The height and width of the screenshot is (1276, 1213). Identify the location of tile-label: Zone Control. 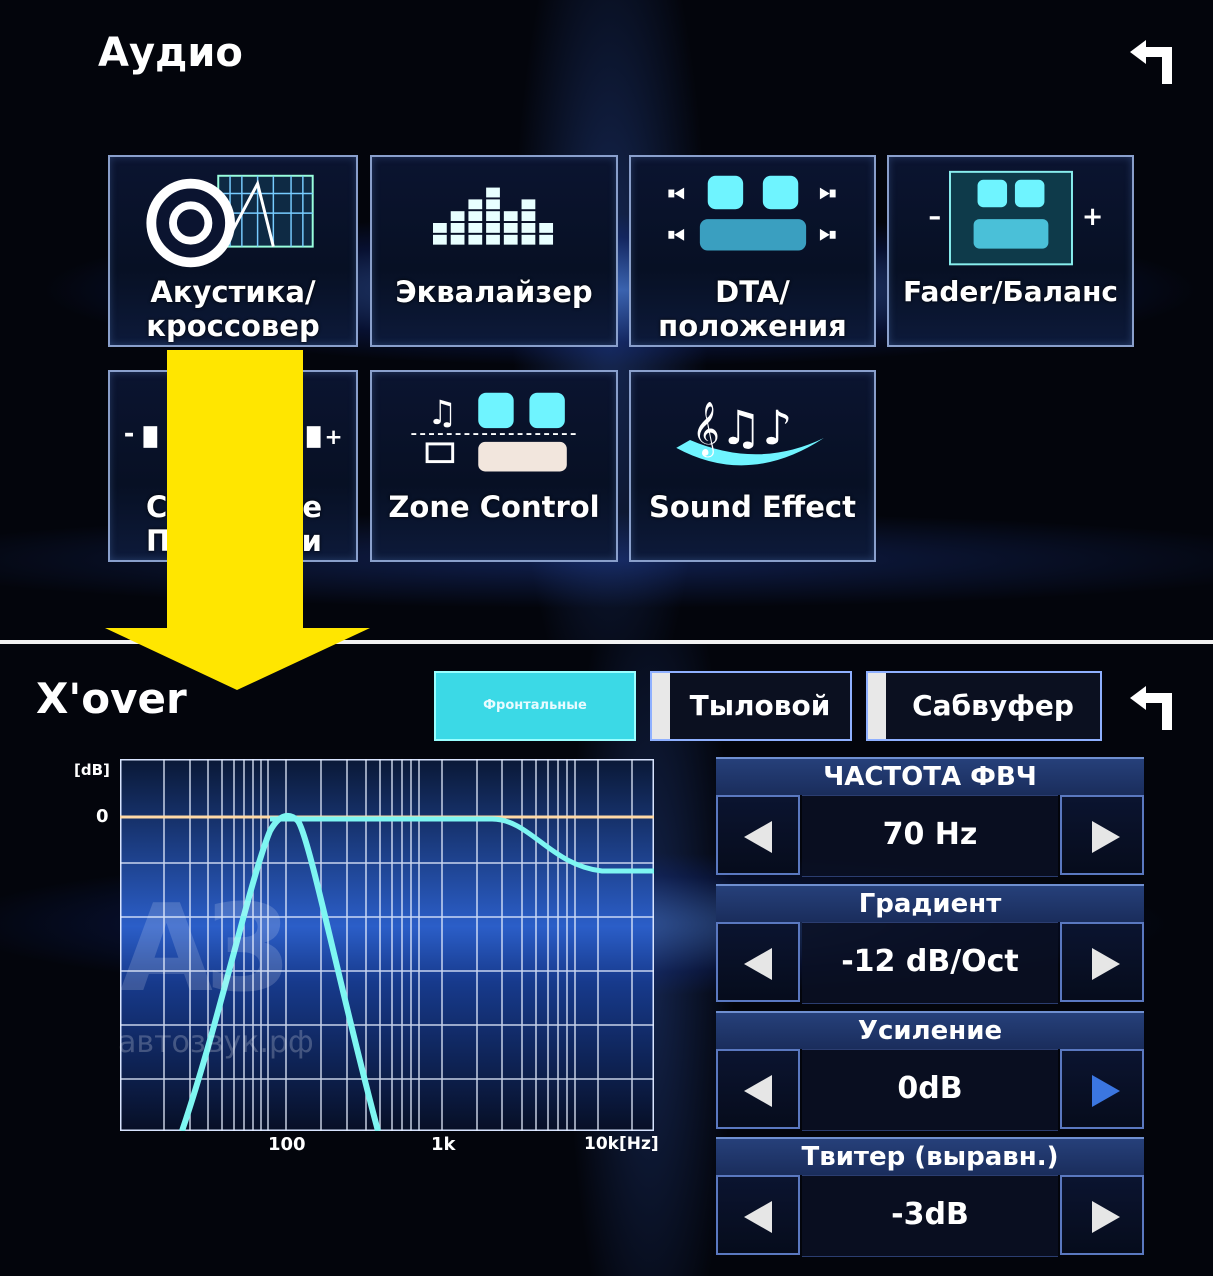
(494, 507).